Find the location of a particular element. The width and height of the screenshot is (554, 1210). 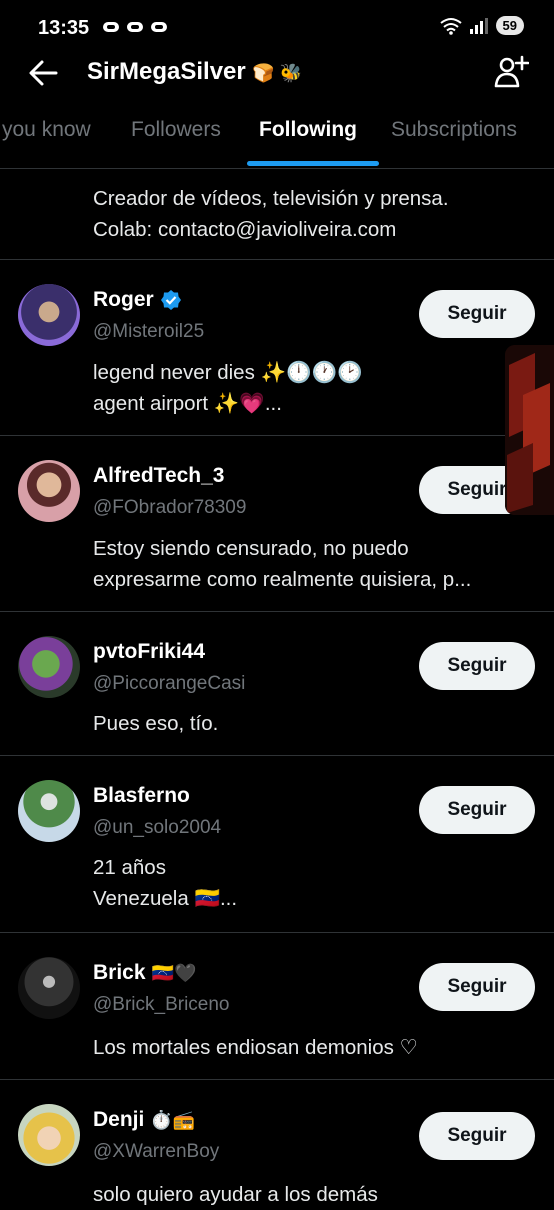

profile-header: SirMegaSilver 🍞 🐝 is located at coordinates (277, 72).